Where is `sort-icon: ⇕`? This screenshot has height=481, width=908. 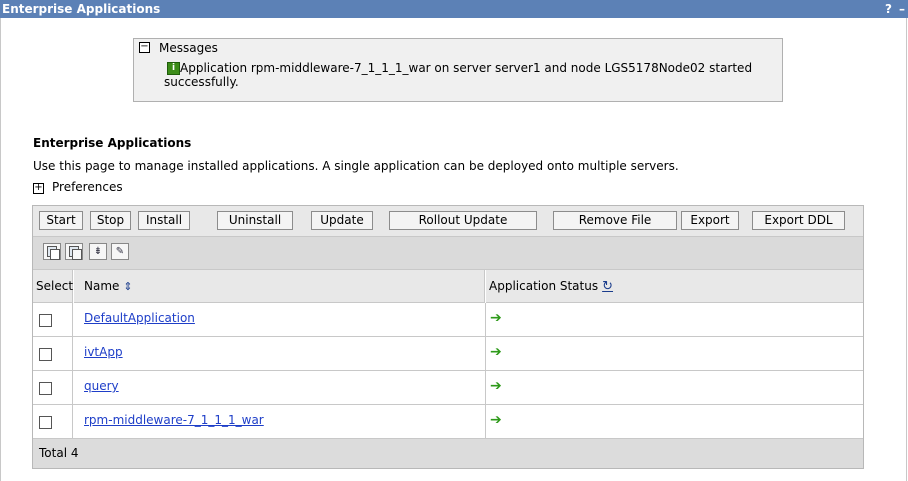
sort-icon: ⇕ is located at coordinates (127, 286).